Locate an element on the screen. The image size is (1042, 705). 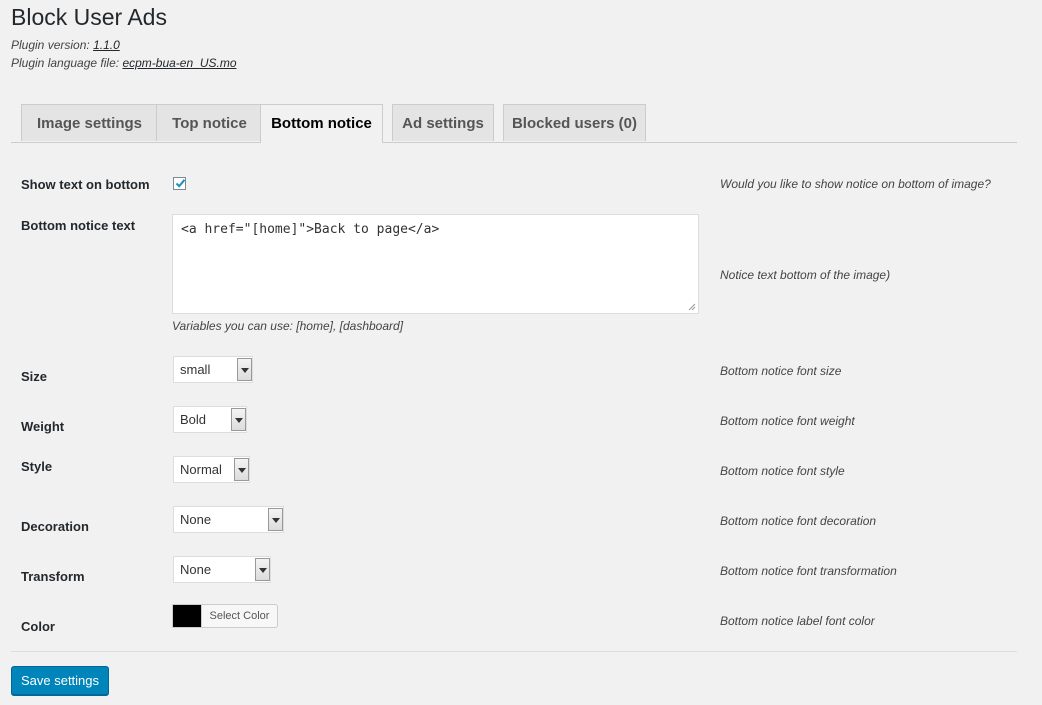
size-select-value: small is located at coordinates (195, 369).